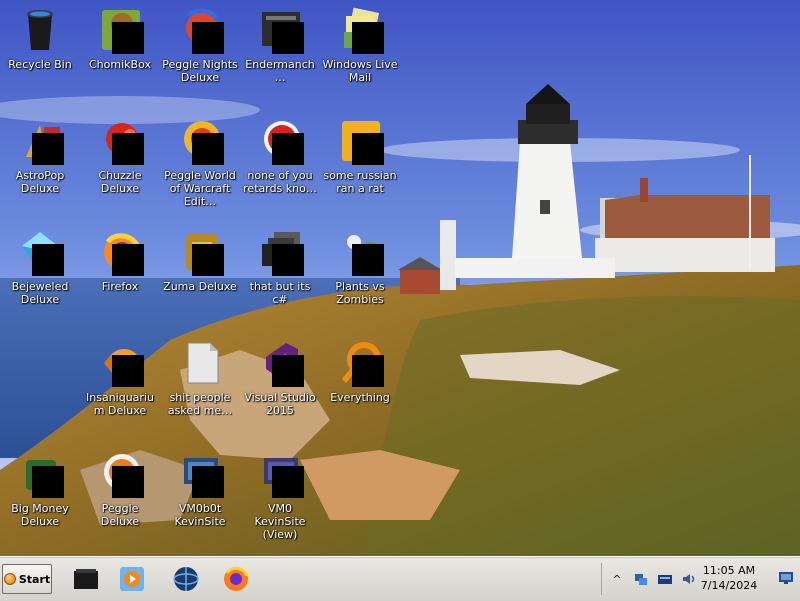 The height and width of the screenshot is (601, 800). I want to click on desktop-icon-label: ChomikBox, so click(120, 64).